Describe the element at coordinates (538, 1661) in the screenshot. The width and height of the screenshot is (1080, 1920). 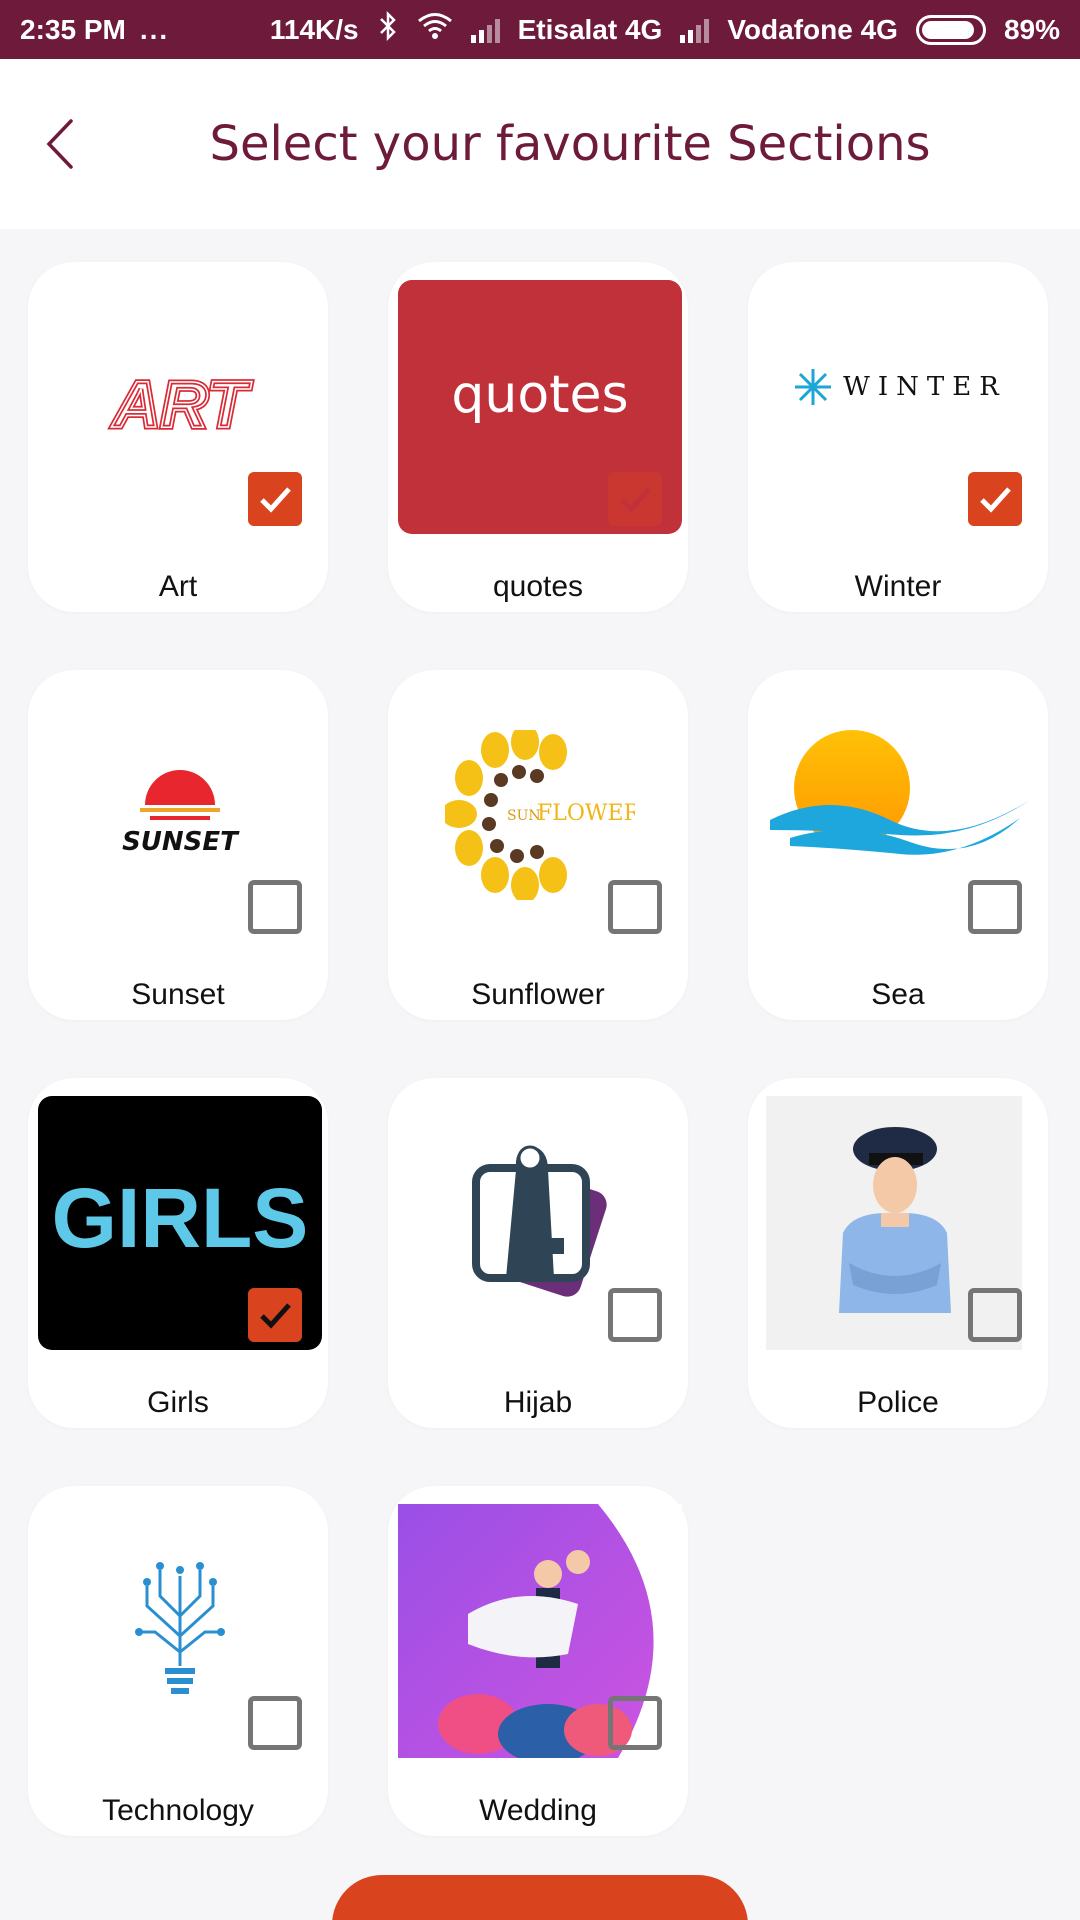
I see `section-card-wedding: Wedding` at that location.